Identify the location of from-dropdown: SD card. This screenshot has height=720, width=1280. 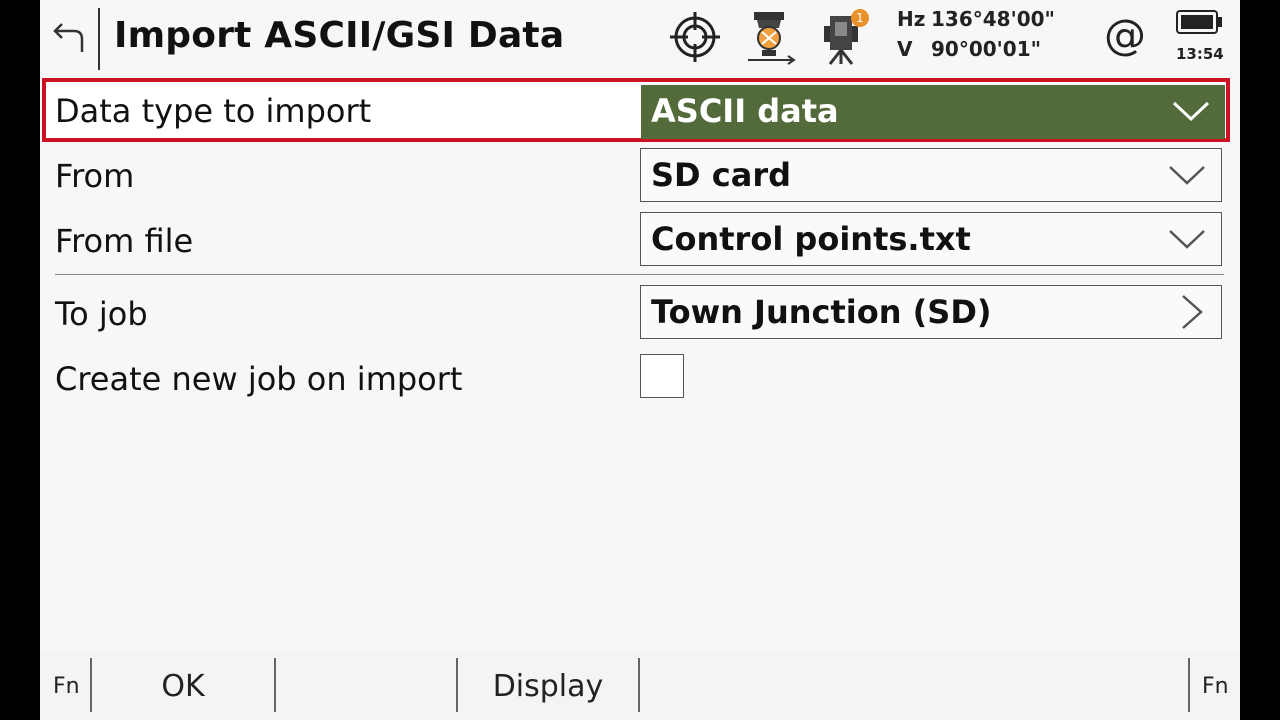
(931, 175).